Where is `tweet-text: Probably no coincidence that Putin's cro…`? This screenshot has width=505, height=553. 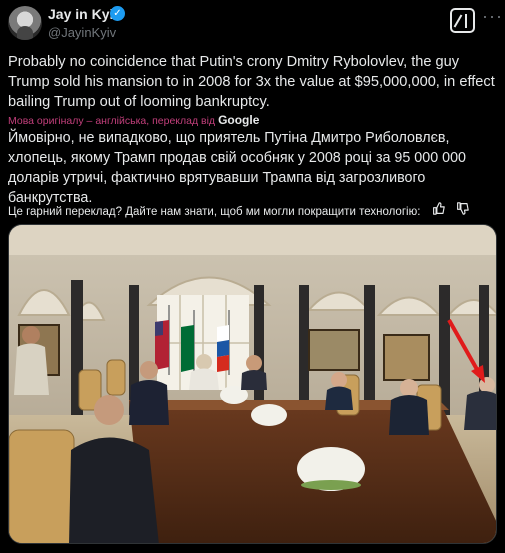
tweet-text: Probably no coincidence that Putin's cro… is located at coordinates (251, 82).